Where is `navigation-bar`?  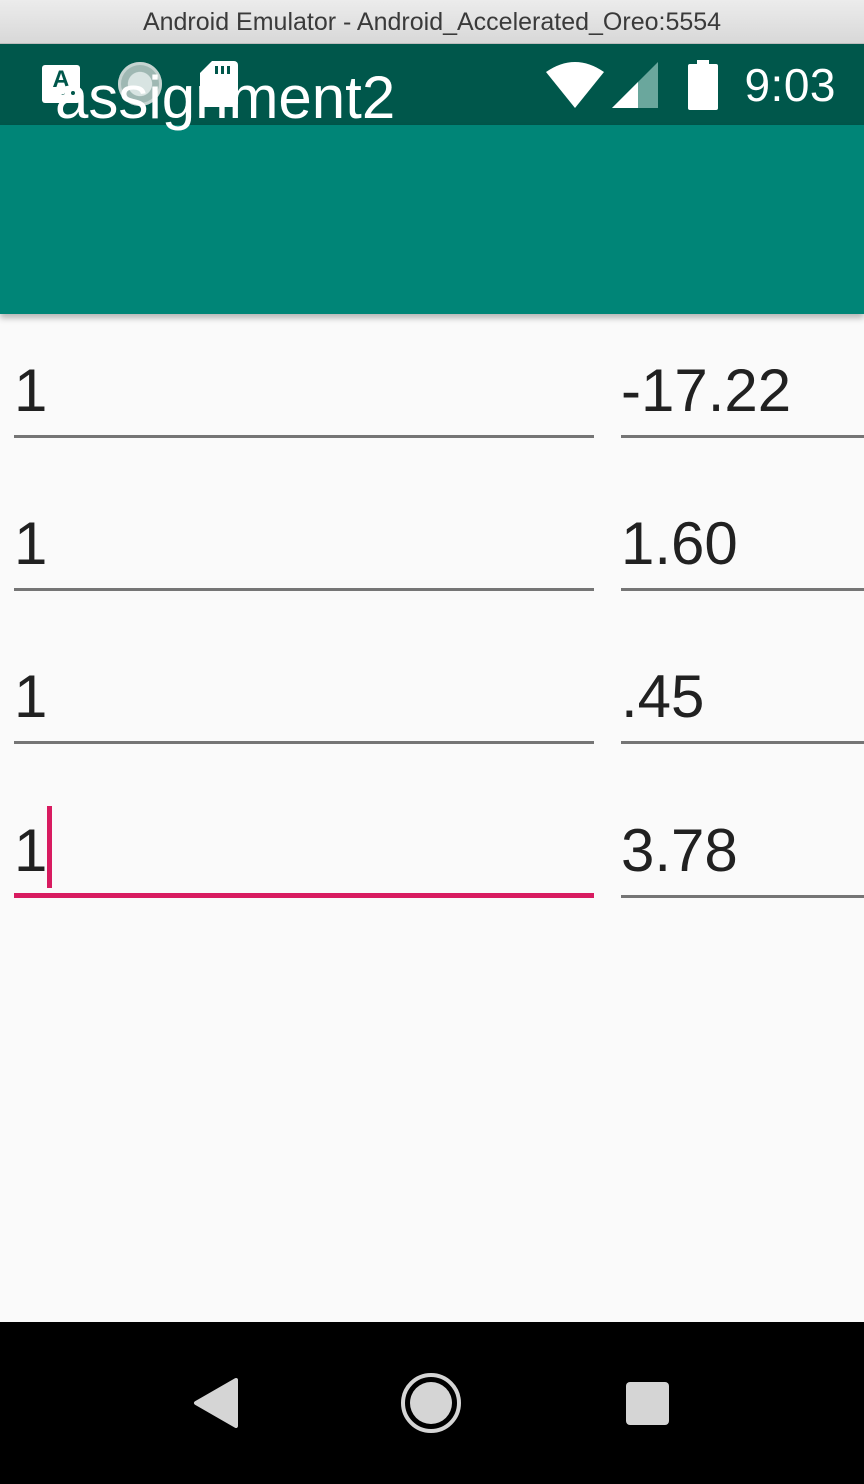 navigation-bar is located at coordinates (432, 1403).